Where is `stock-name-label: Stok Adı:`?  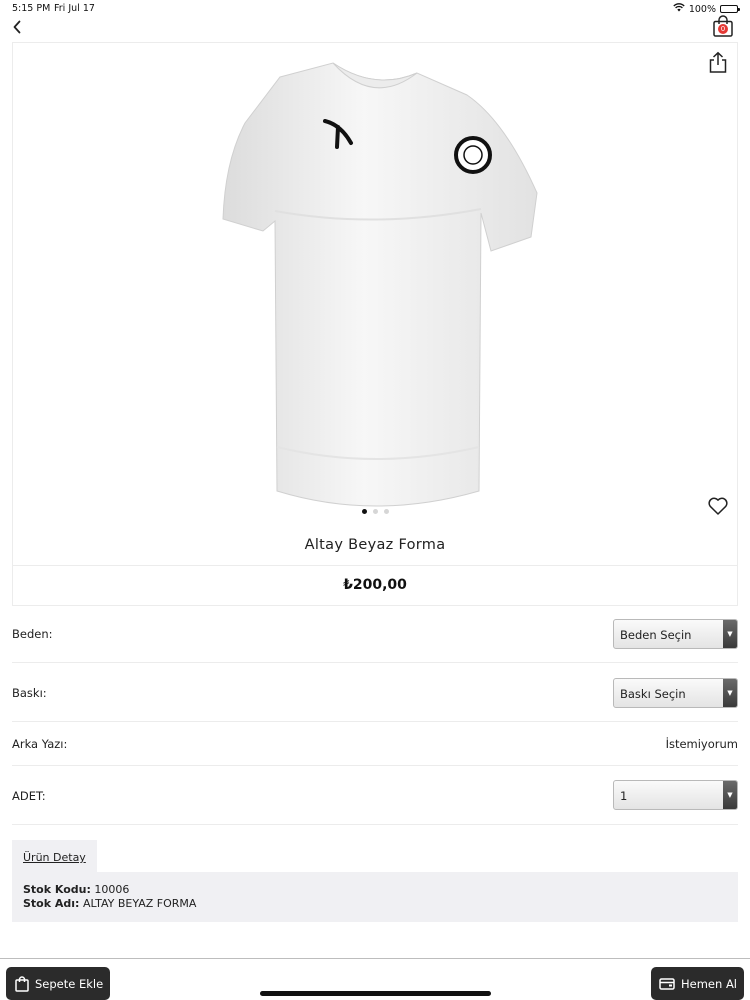
stock-name-label: Stok Adı: is located at coordinates (51, 903).